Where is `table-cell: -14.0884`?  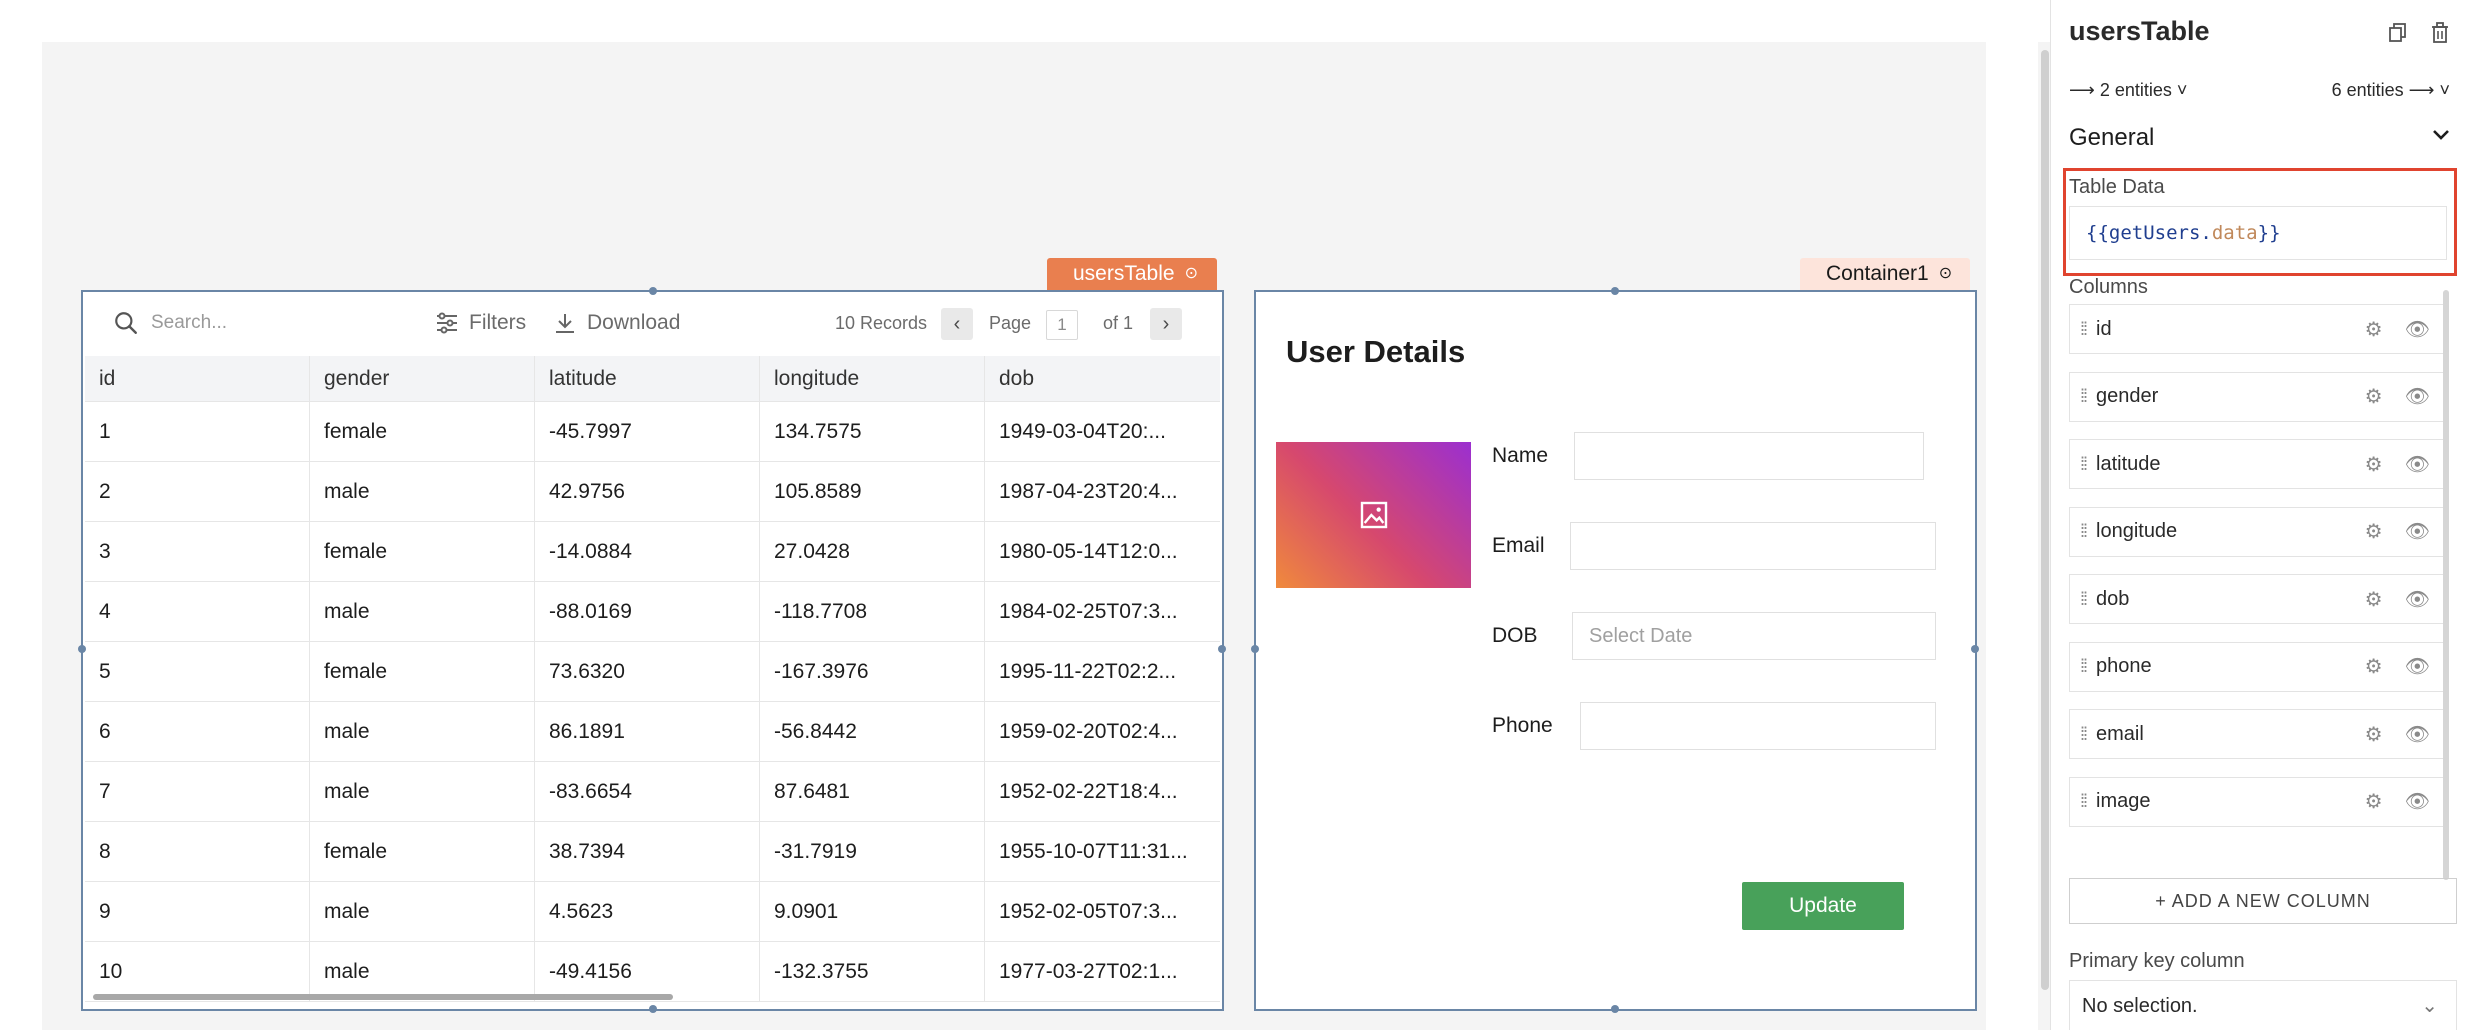
table-cell: -14.0884 is located at coordinates (647, 551).